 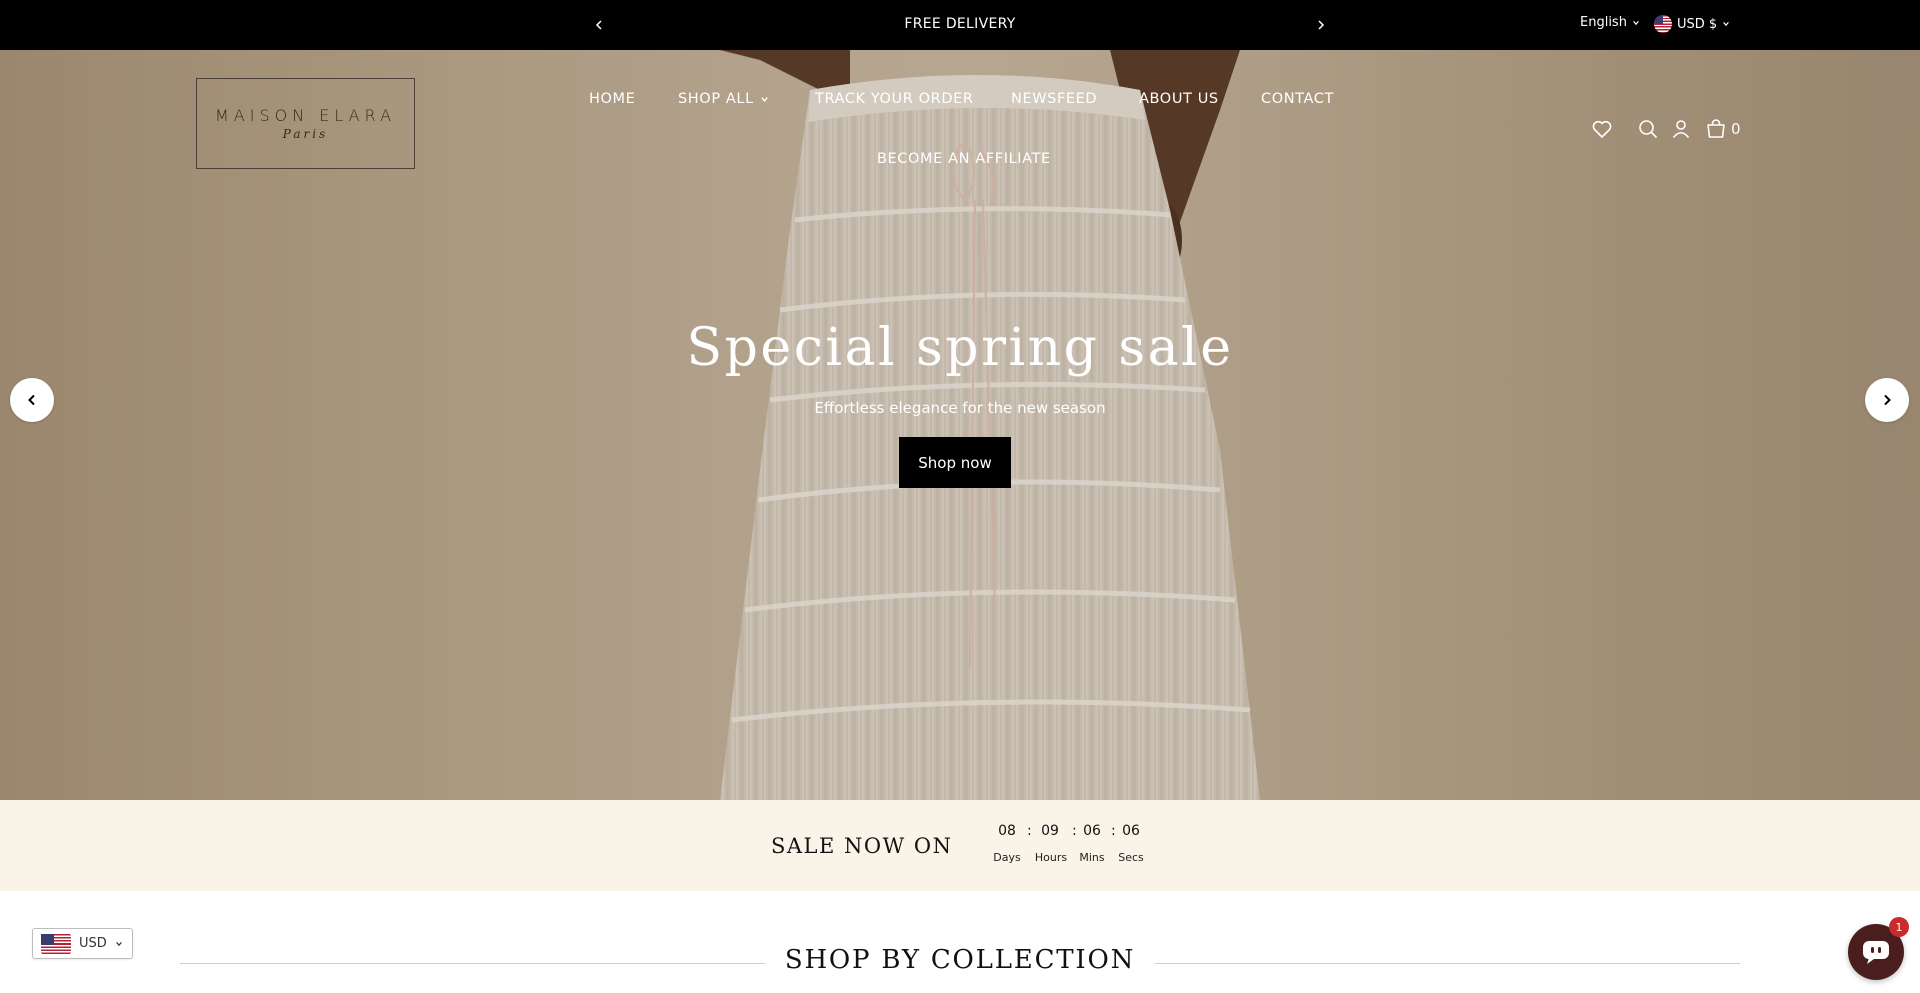 What do you see at coordinates (305, 115) in the screenshot?
I see `brand-name: MAISON ELARA` at bounding box center [305, 115].